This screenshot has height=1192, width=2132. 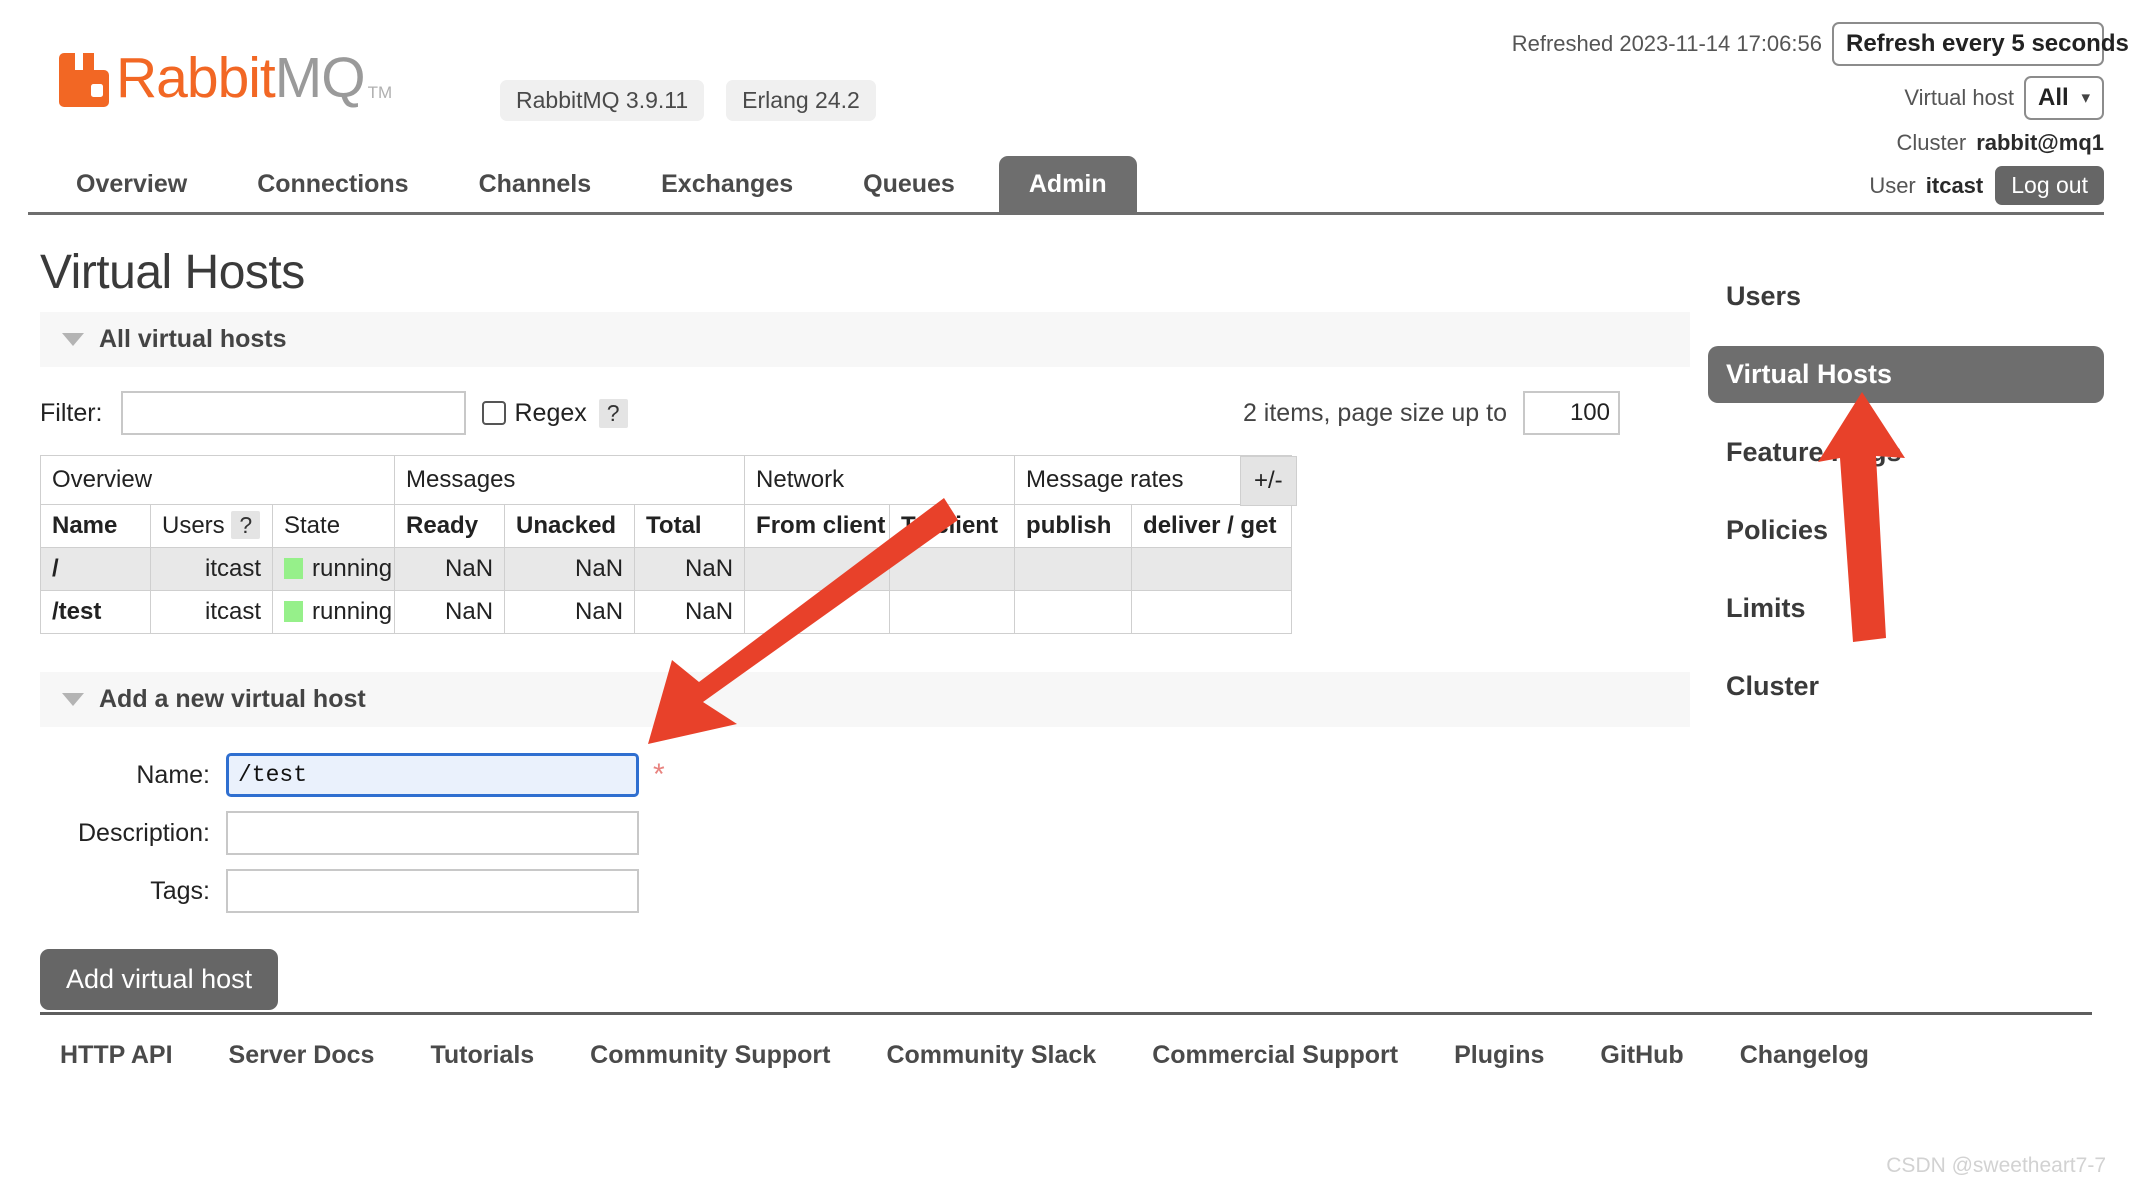 What do you see at coordinates (173, 774) in the screenshot?
I see `name-field-label: Name:` at bounding box center [173, 774].